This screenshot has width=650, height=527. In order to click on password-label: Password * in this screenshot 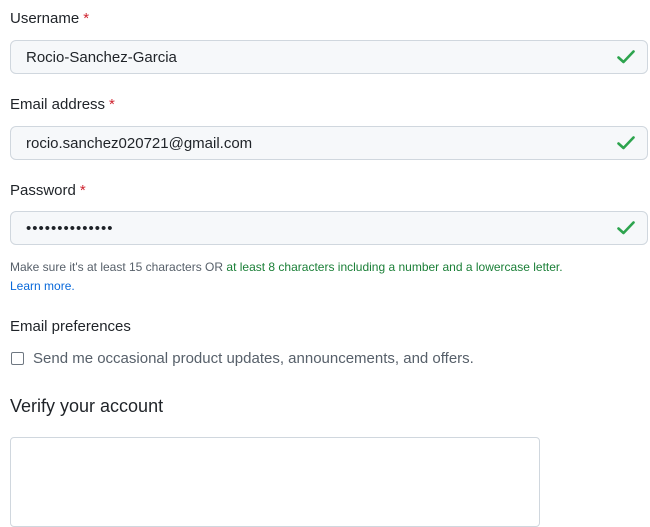, I will do `click(48, 190)`.